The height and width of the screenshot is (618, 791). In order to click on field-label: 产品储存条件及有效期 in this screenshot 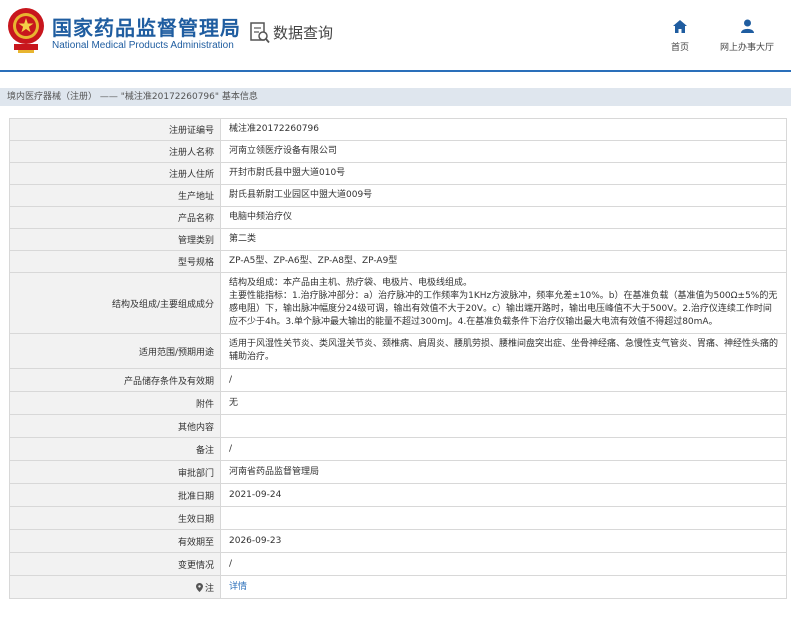, I will do `click(115, 380)`.